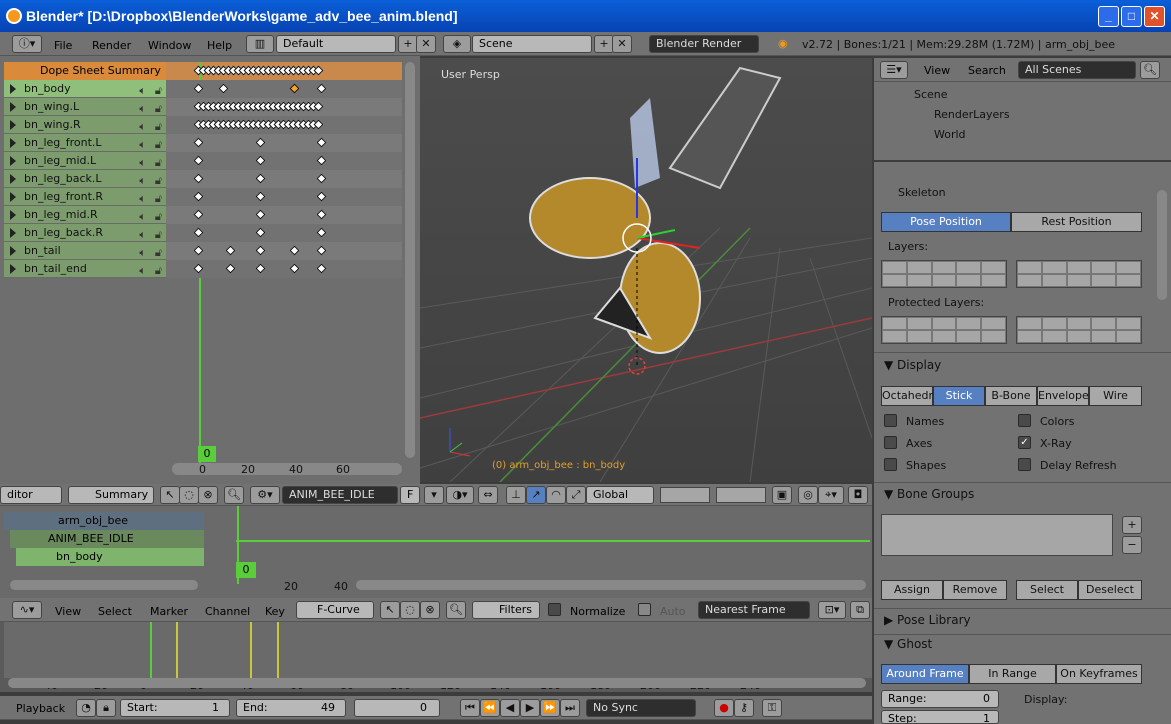 The height and width of the screenshot is (724, 1171). I want to click on rotate-icon: ◠, so click(556, 495).